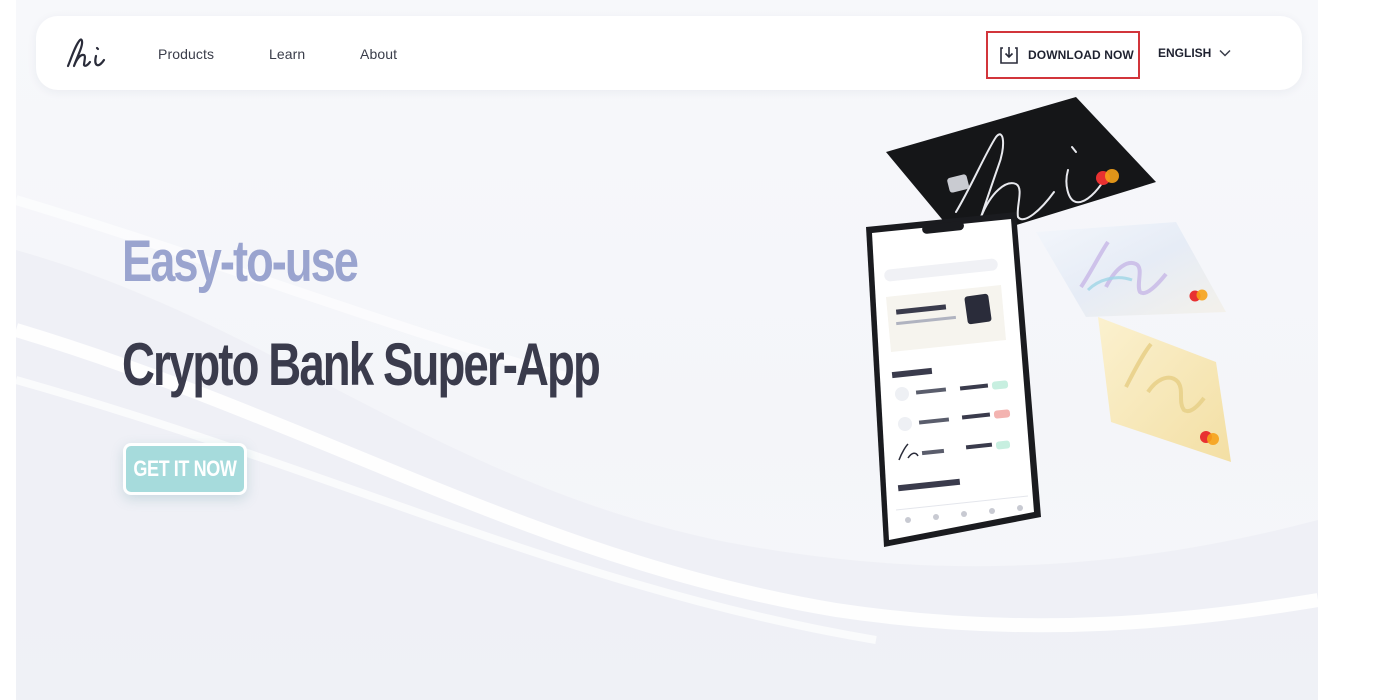 The height and width of the screenshot is (700, 1375). Describe the element at coordinates (1185, 53) in the screenshot. I see `language-label: ENGLISH` at that location.